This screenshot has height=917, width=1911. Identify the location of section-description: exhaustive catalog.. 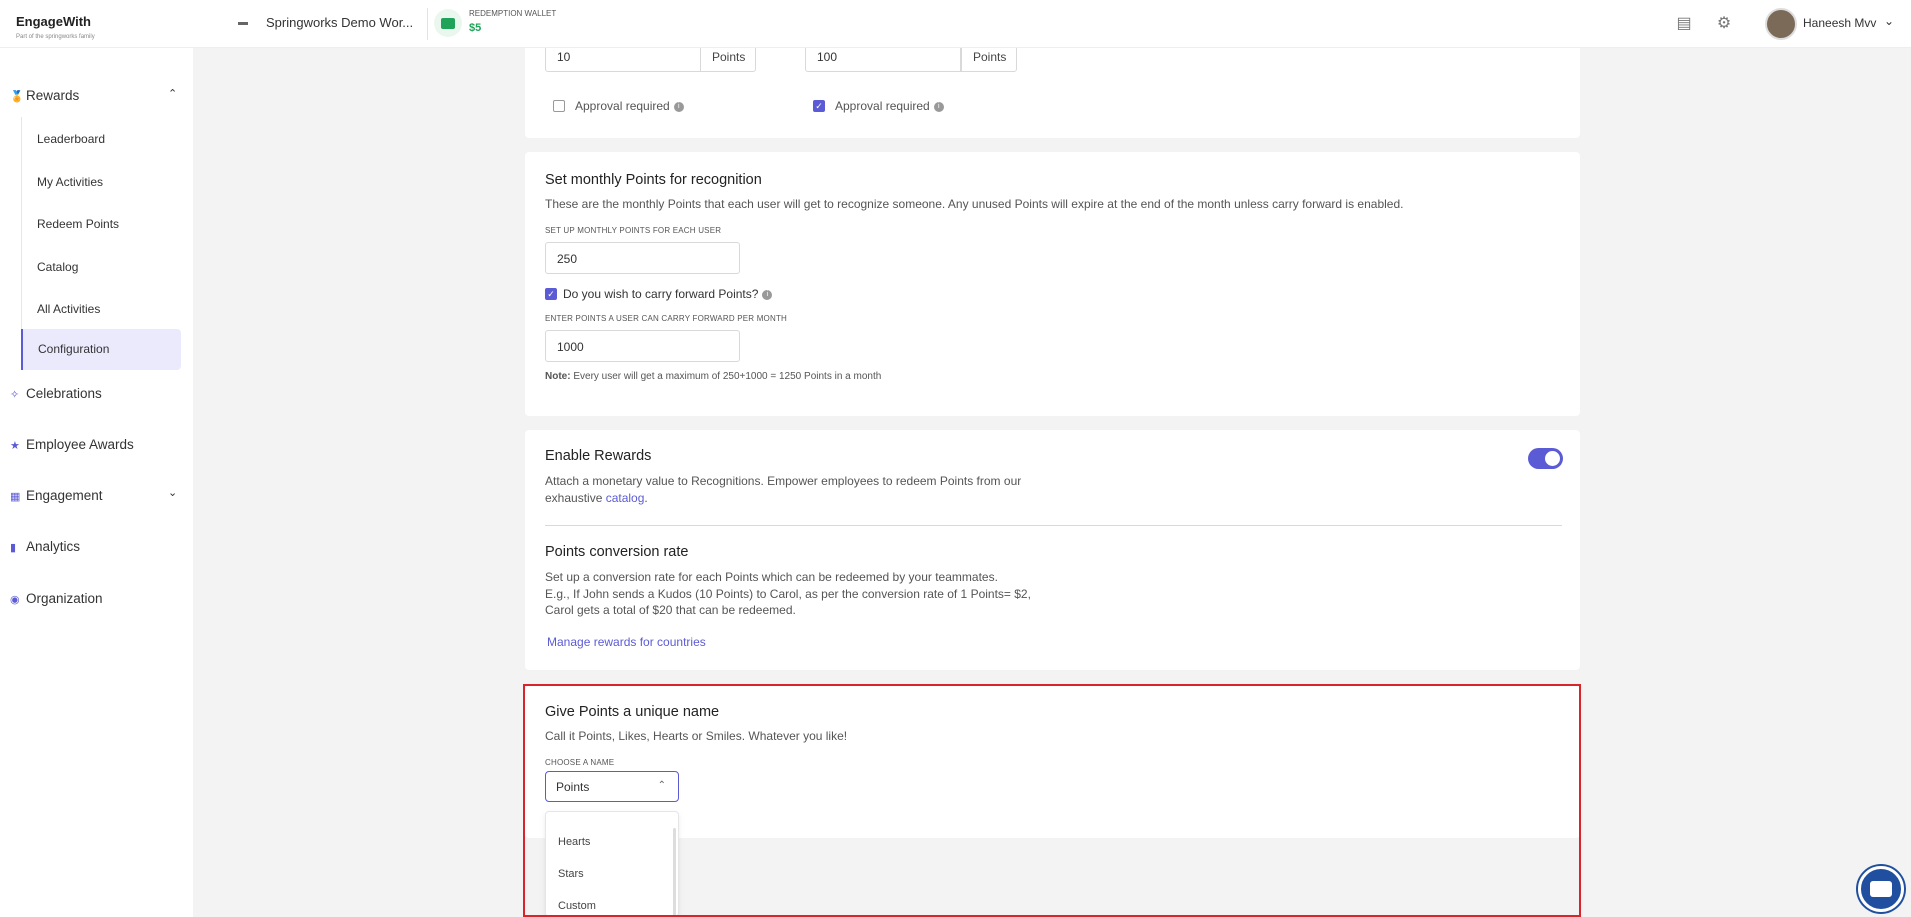
(596, 498).